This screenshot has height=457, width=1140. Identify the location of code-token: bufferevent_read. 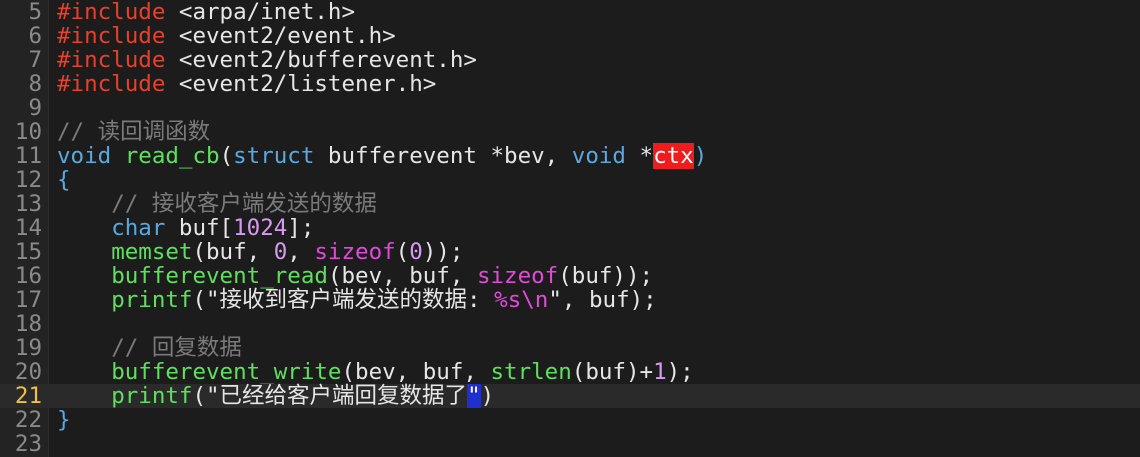
(219, 276).